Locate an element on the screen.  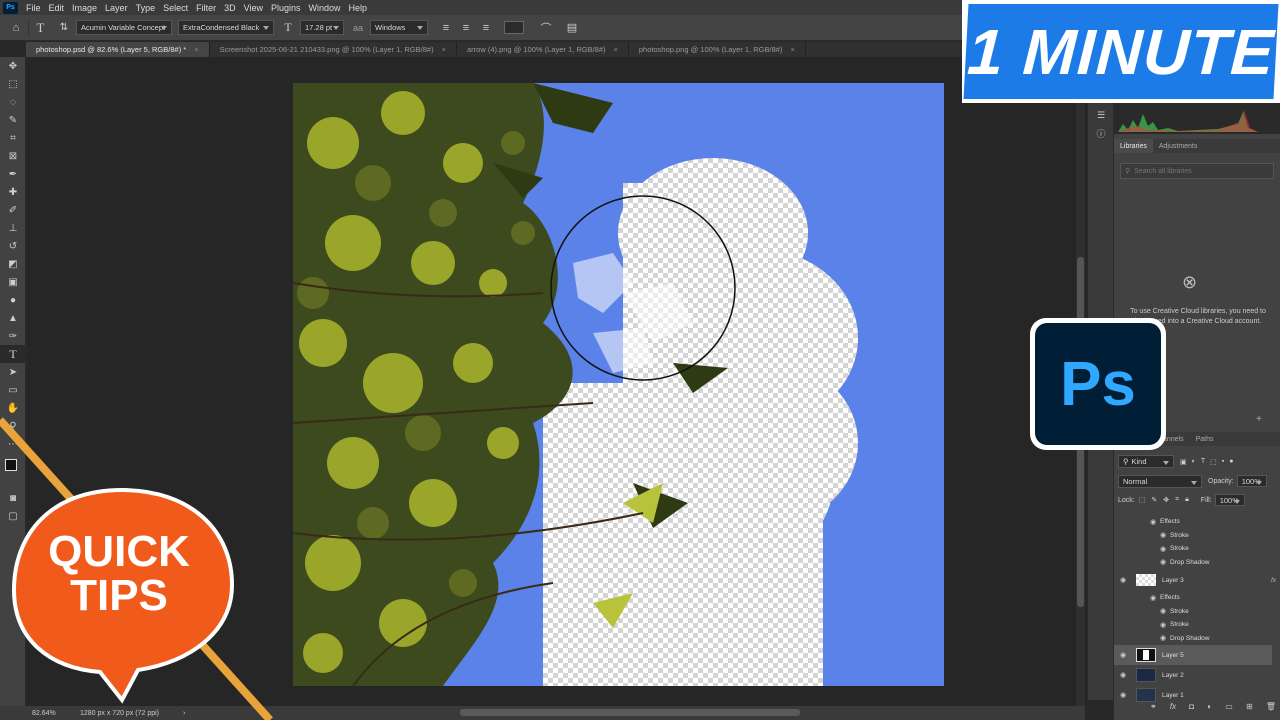
status-menu-icon: › is located at coordinates (184, 713).